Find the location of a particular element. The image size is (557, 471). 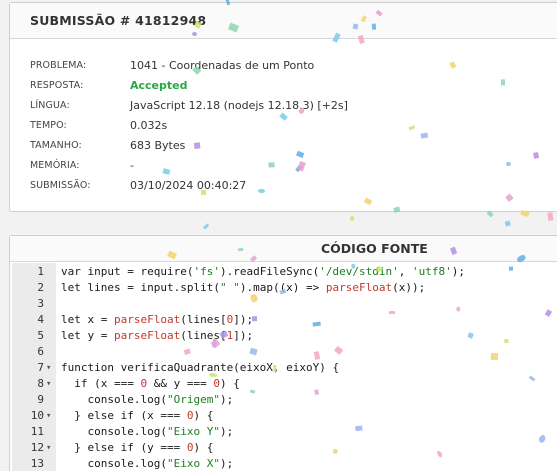

time-value: 0.032s is located at coordinates (149, 125).